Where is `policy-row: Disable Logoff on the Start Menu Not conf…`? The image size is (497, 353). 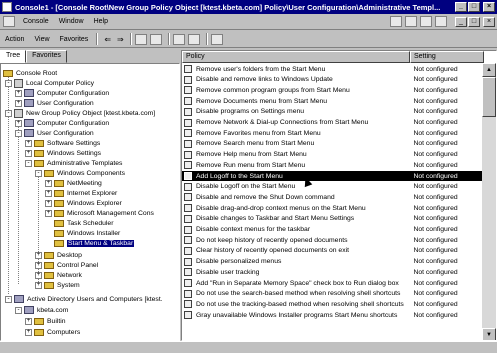 policy-row: Disable Logoff on the Start Menu Not conf… is located at coordinates (332, 187).